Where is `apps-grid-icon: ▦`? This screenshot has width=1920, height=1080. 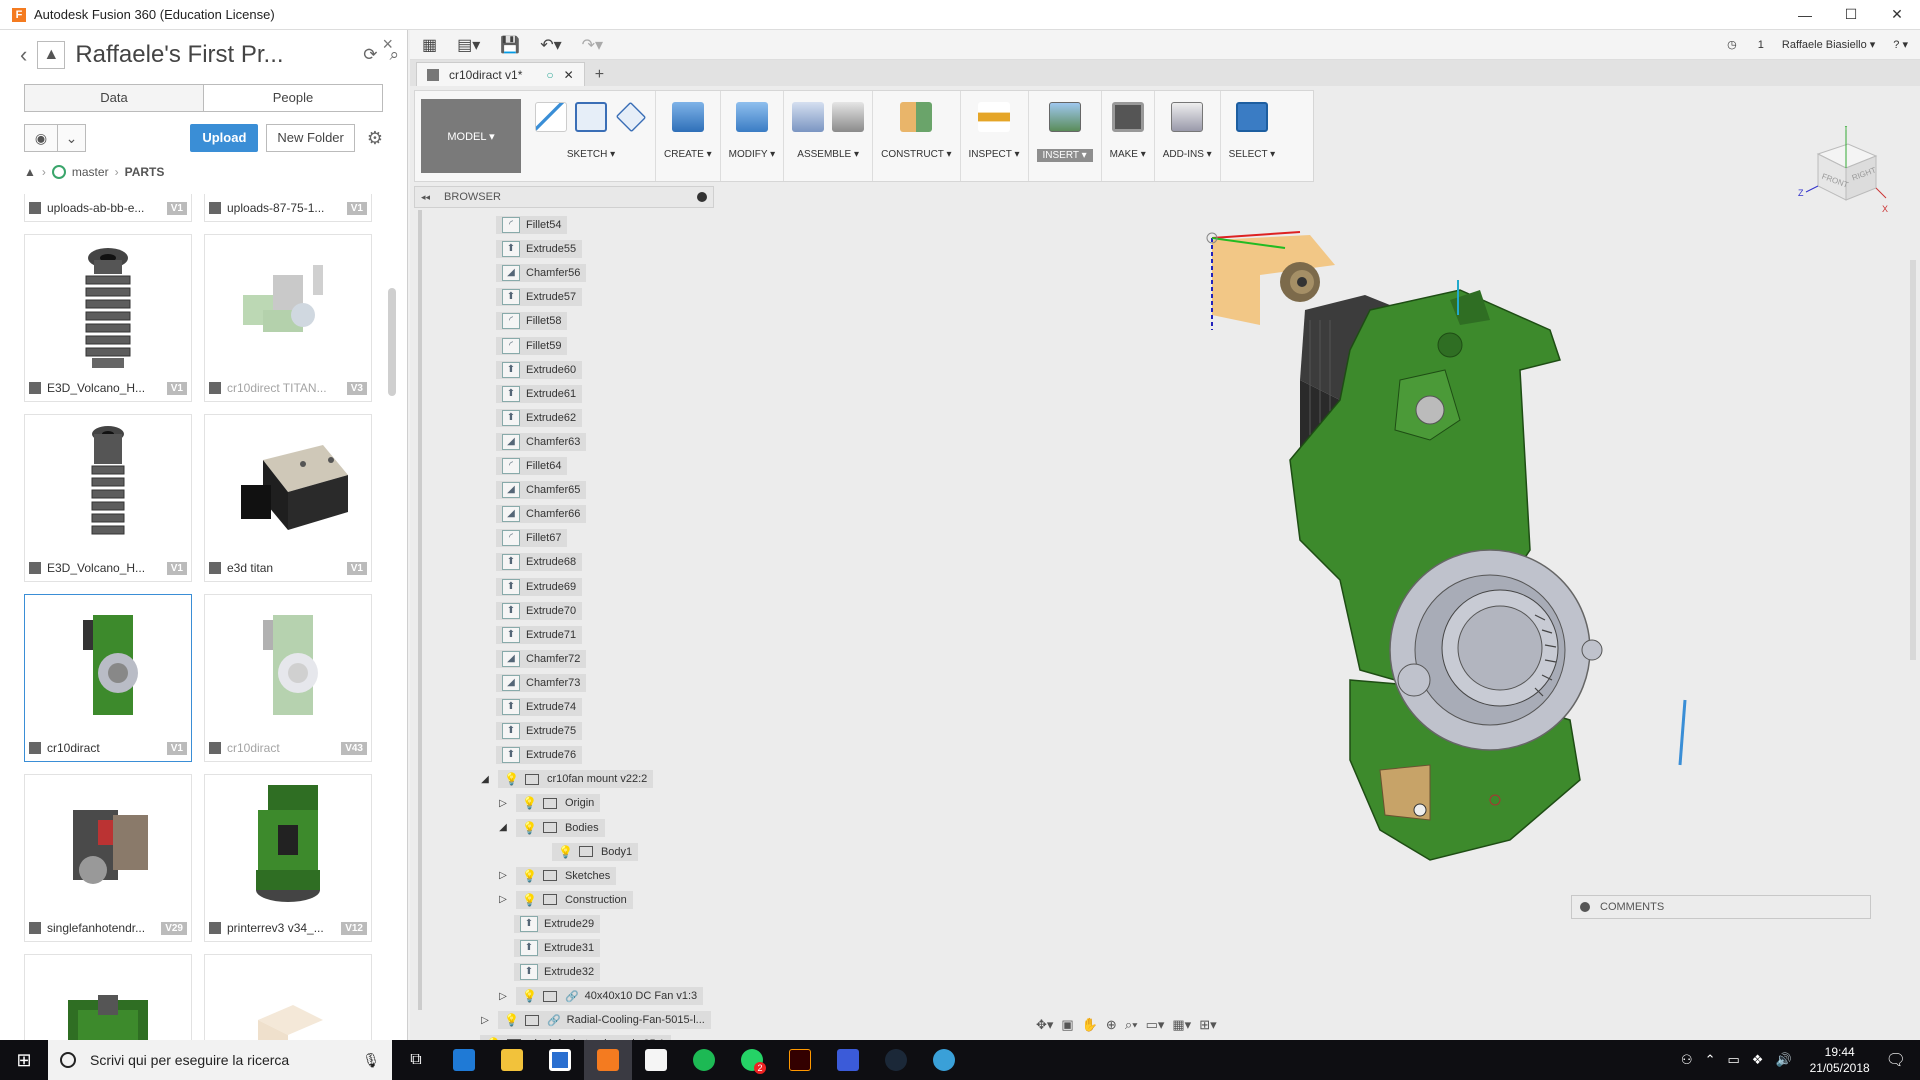
apps-grid-icon: ▦ is located at coordinates (429, 45).